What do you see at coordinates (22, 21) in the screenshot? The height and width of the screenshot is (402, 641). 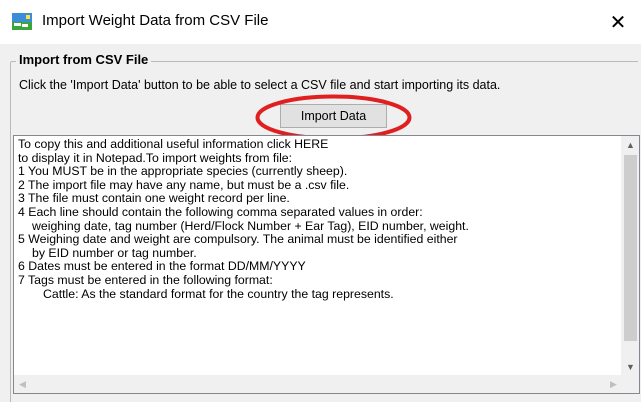 I see `app-icon` at bounding box center [22, 21].